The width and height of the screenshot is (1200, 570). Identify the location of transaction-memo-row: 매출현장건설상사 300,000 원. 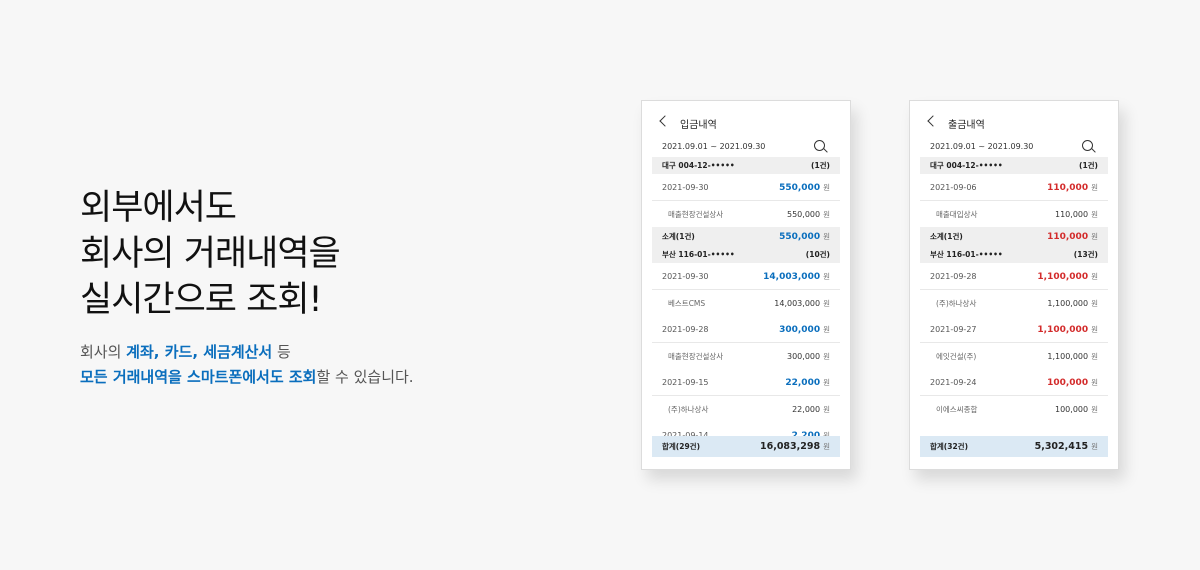
(746, 356).